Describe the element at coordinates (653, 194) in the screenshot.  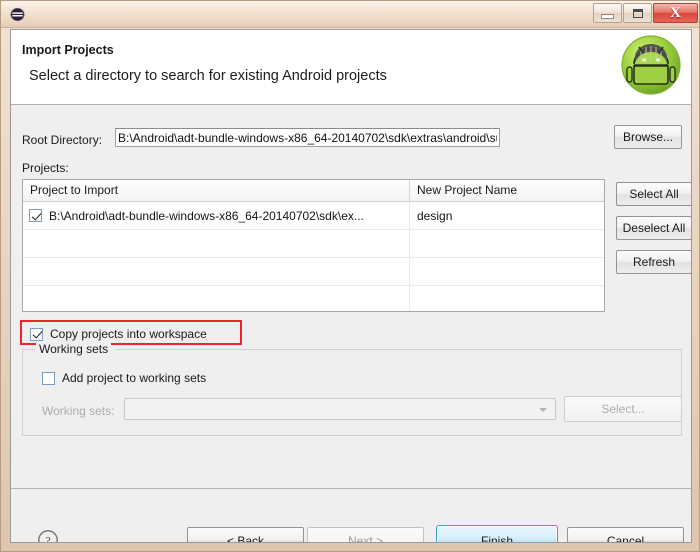
I see `select-all-button: Select All` at that location.